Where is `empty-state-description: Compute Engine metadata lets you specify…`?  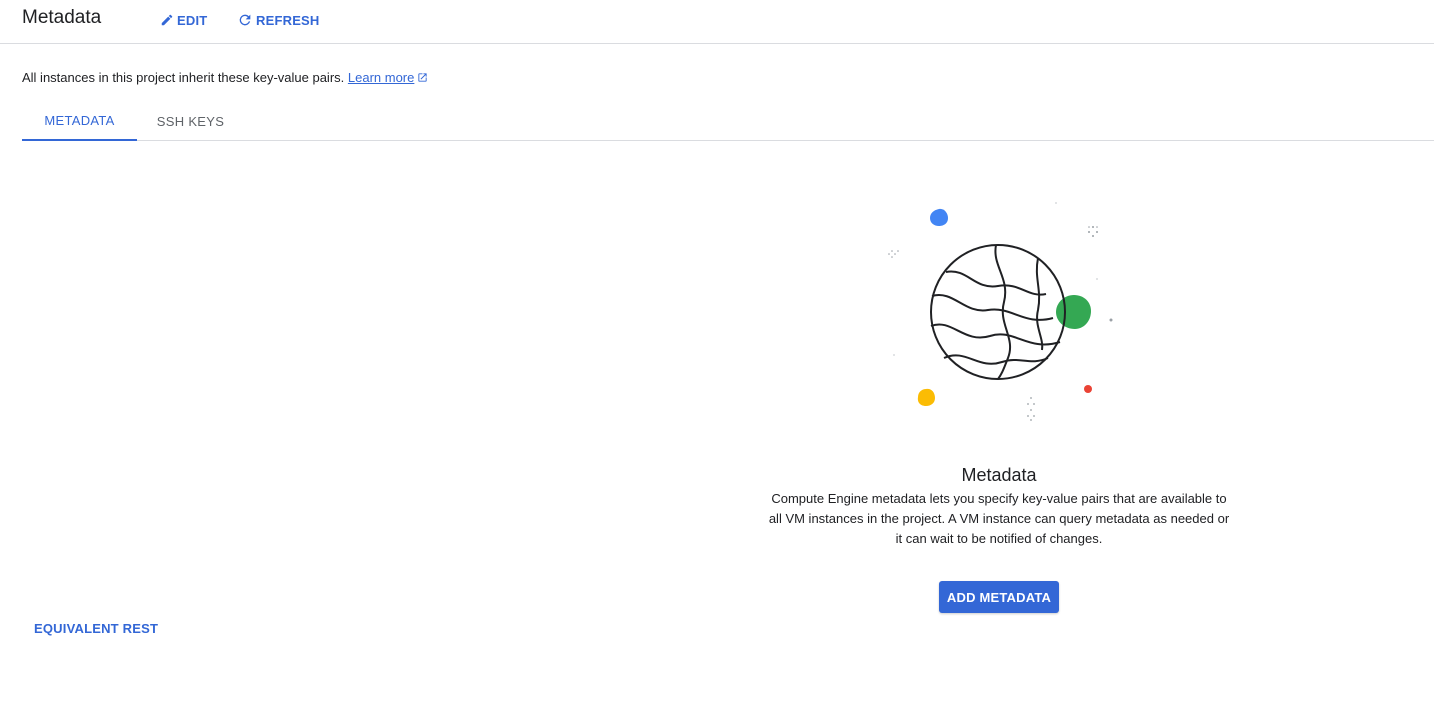 empty-state-description: Compute Engine metadata lets you specify… is located at coordinates (999, 518).